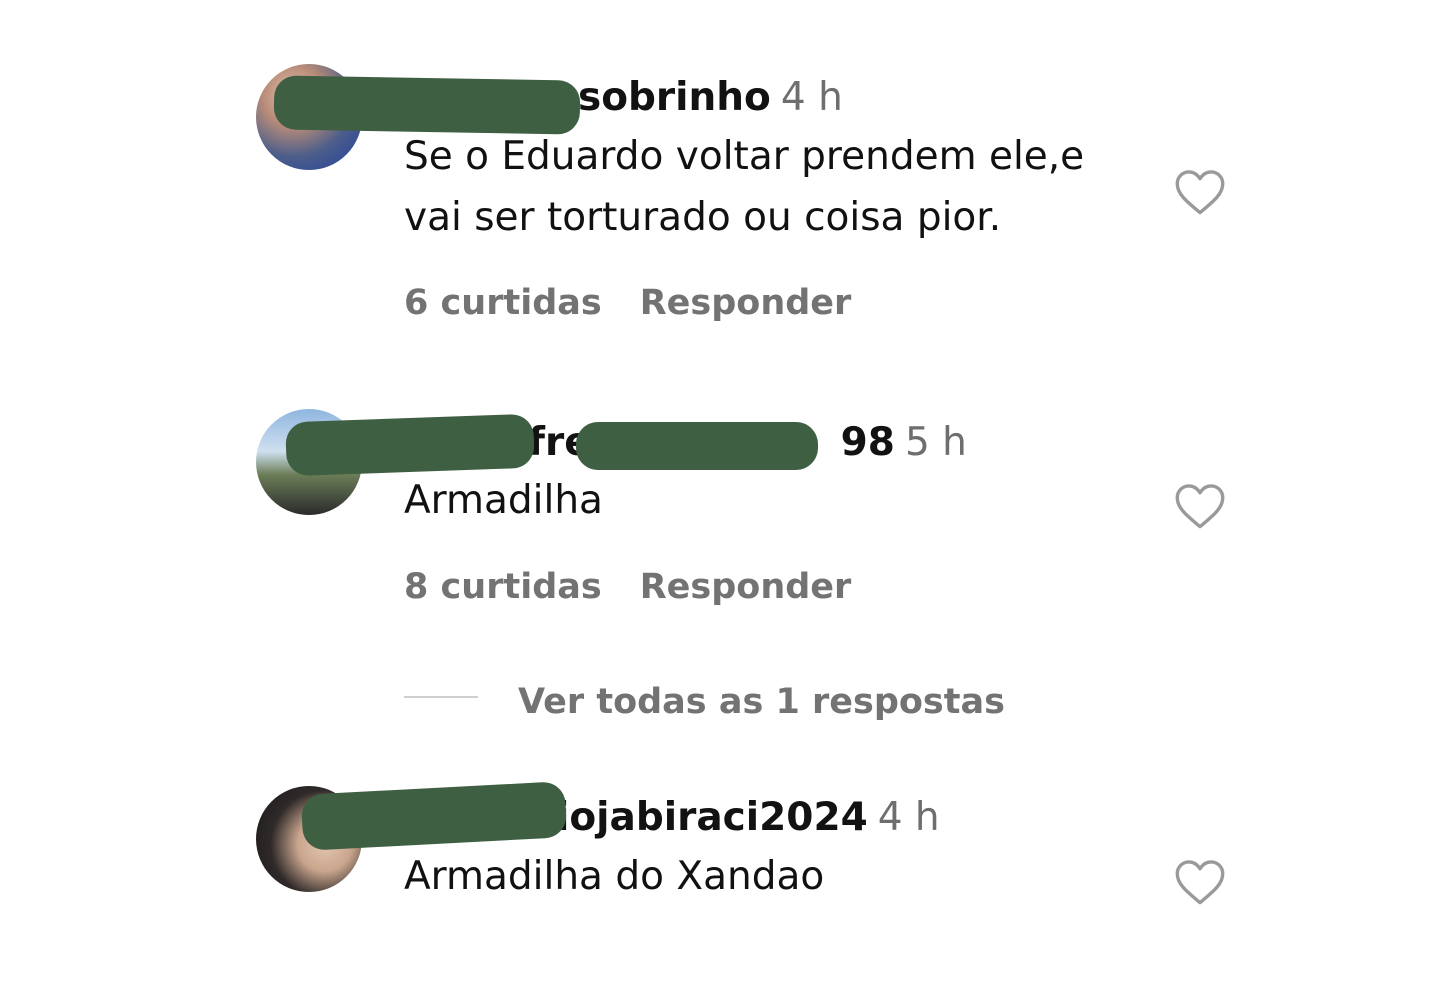 This screenshot has height=991, width=1443. What do you see at coordinates (935, 442) in the screenshot?
I see `comment-timestamp: 5 h` at bounding box center [935, 442].